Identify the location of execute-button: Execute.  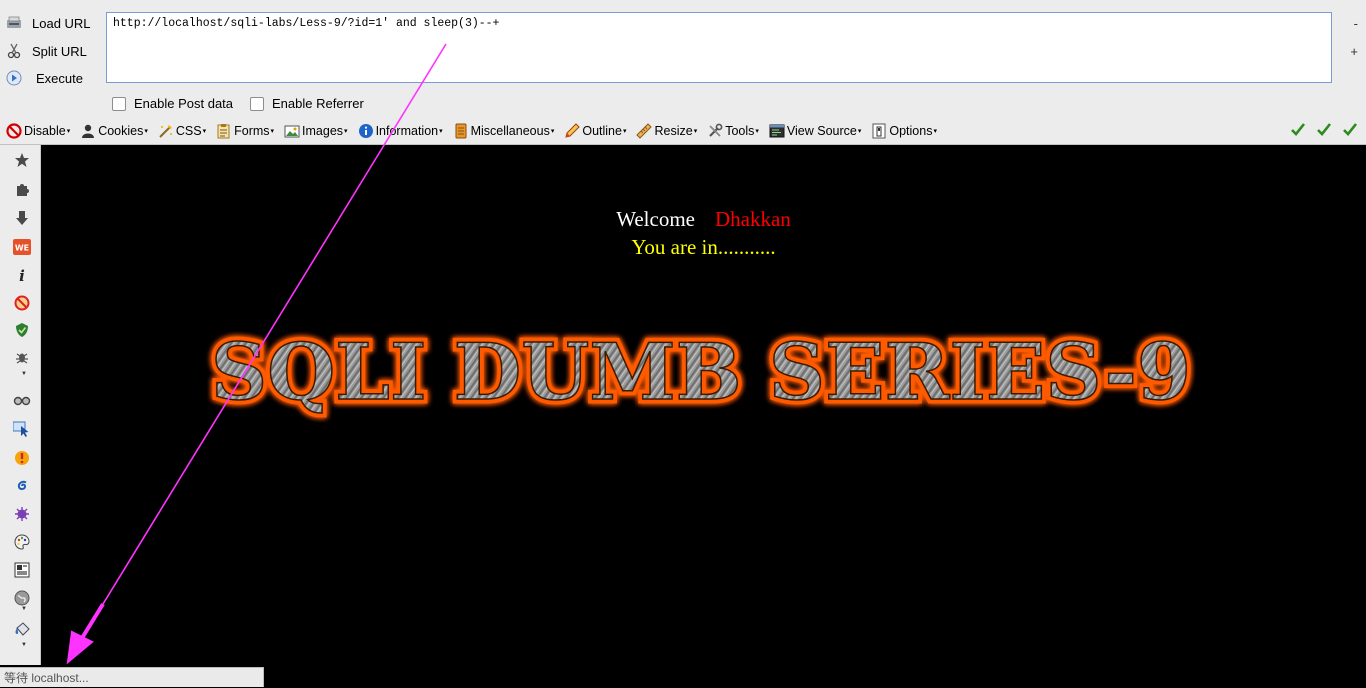
(44, 78).